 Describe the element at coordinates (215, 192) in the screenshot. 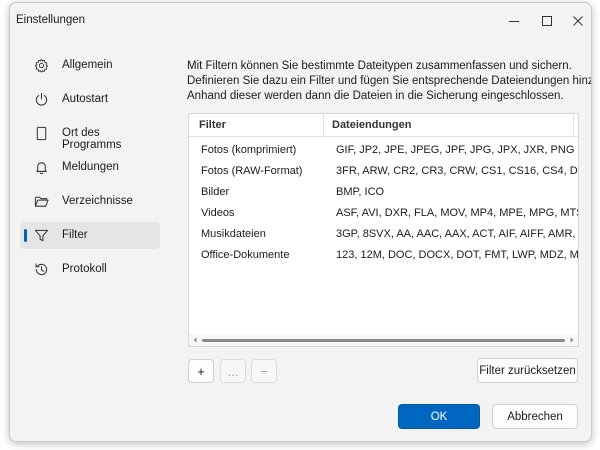

I see `filter-name-cell: Bilder` at that location.